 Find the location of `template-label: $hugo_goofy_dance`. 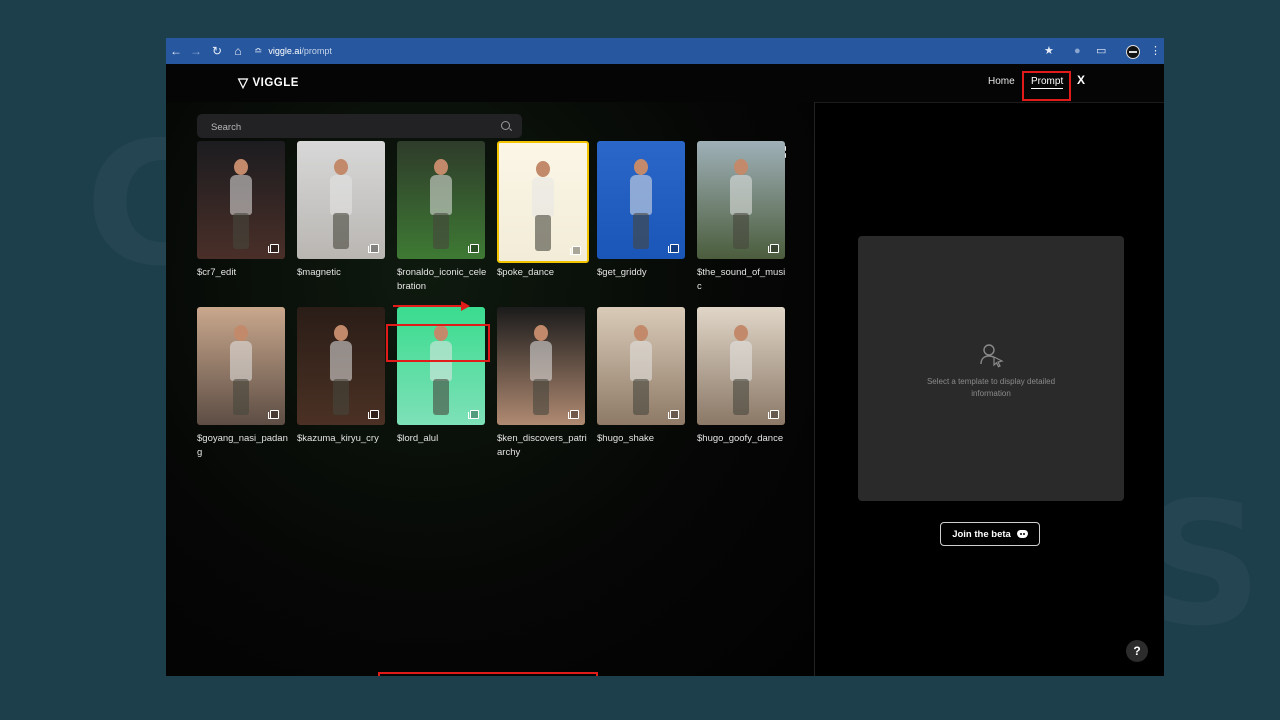

template-label: $hugo_goofy_dance is located at coordinates (740, 438).